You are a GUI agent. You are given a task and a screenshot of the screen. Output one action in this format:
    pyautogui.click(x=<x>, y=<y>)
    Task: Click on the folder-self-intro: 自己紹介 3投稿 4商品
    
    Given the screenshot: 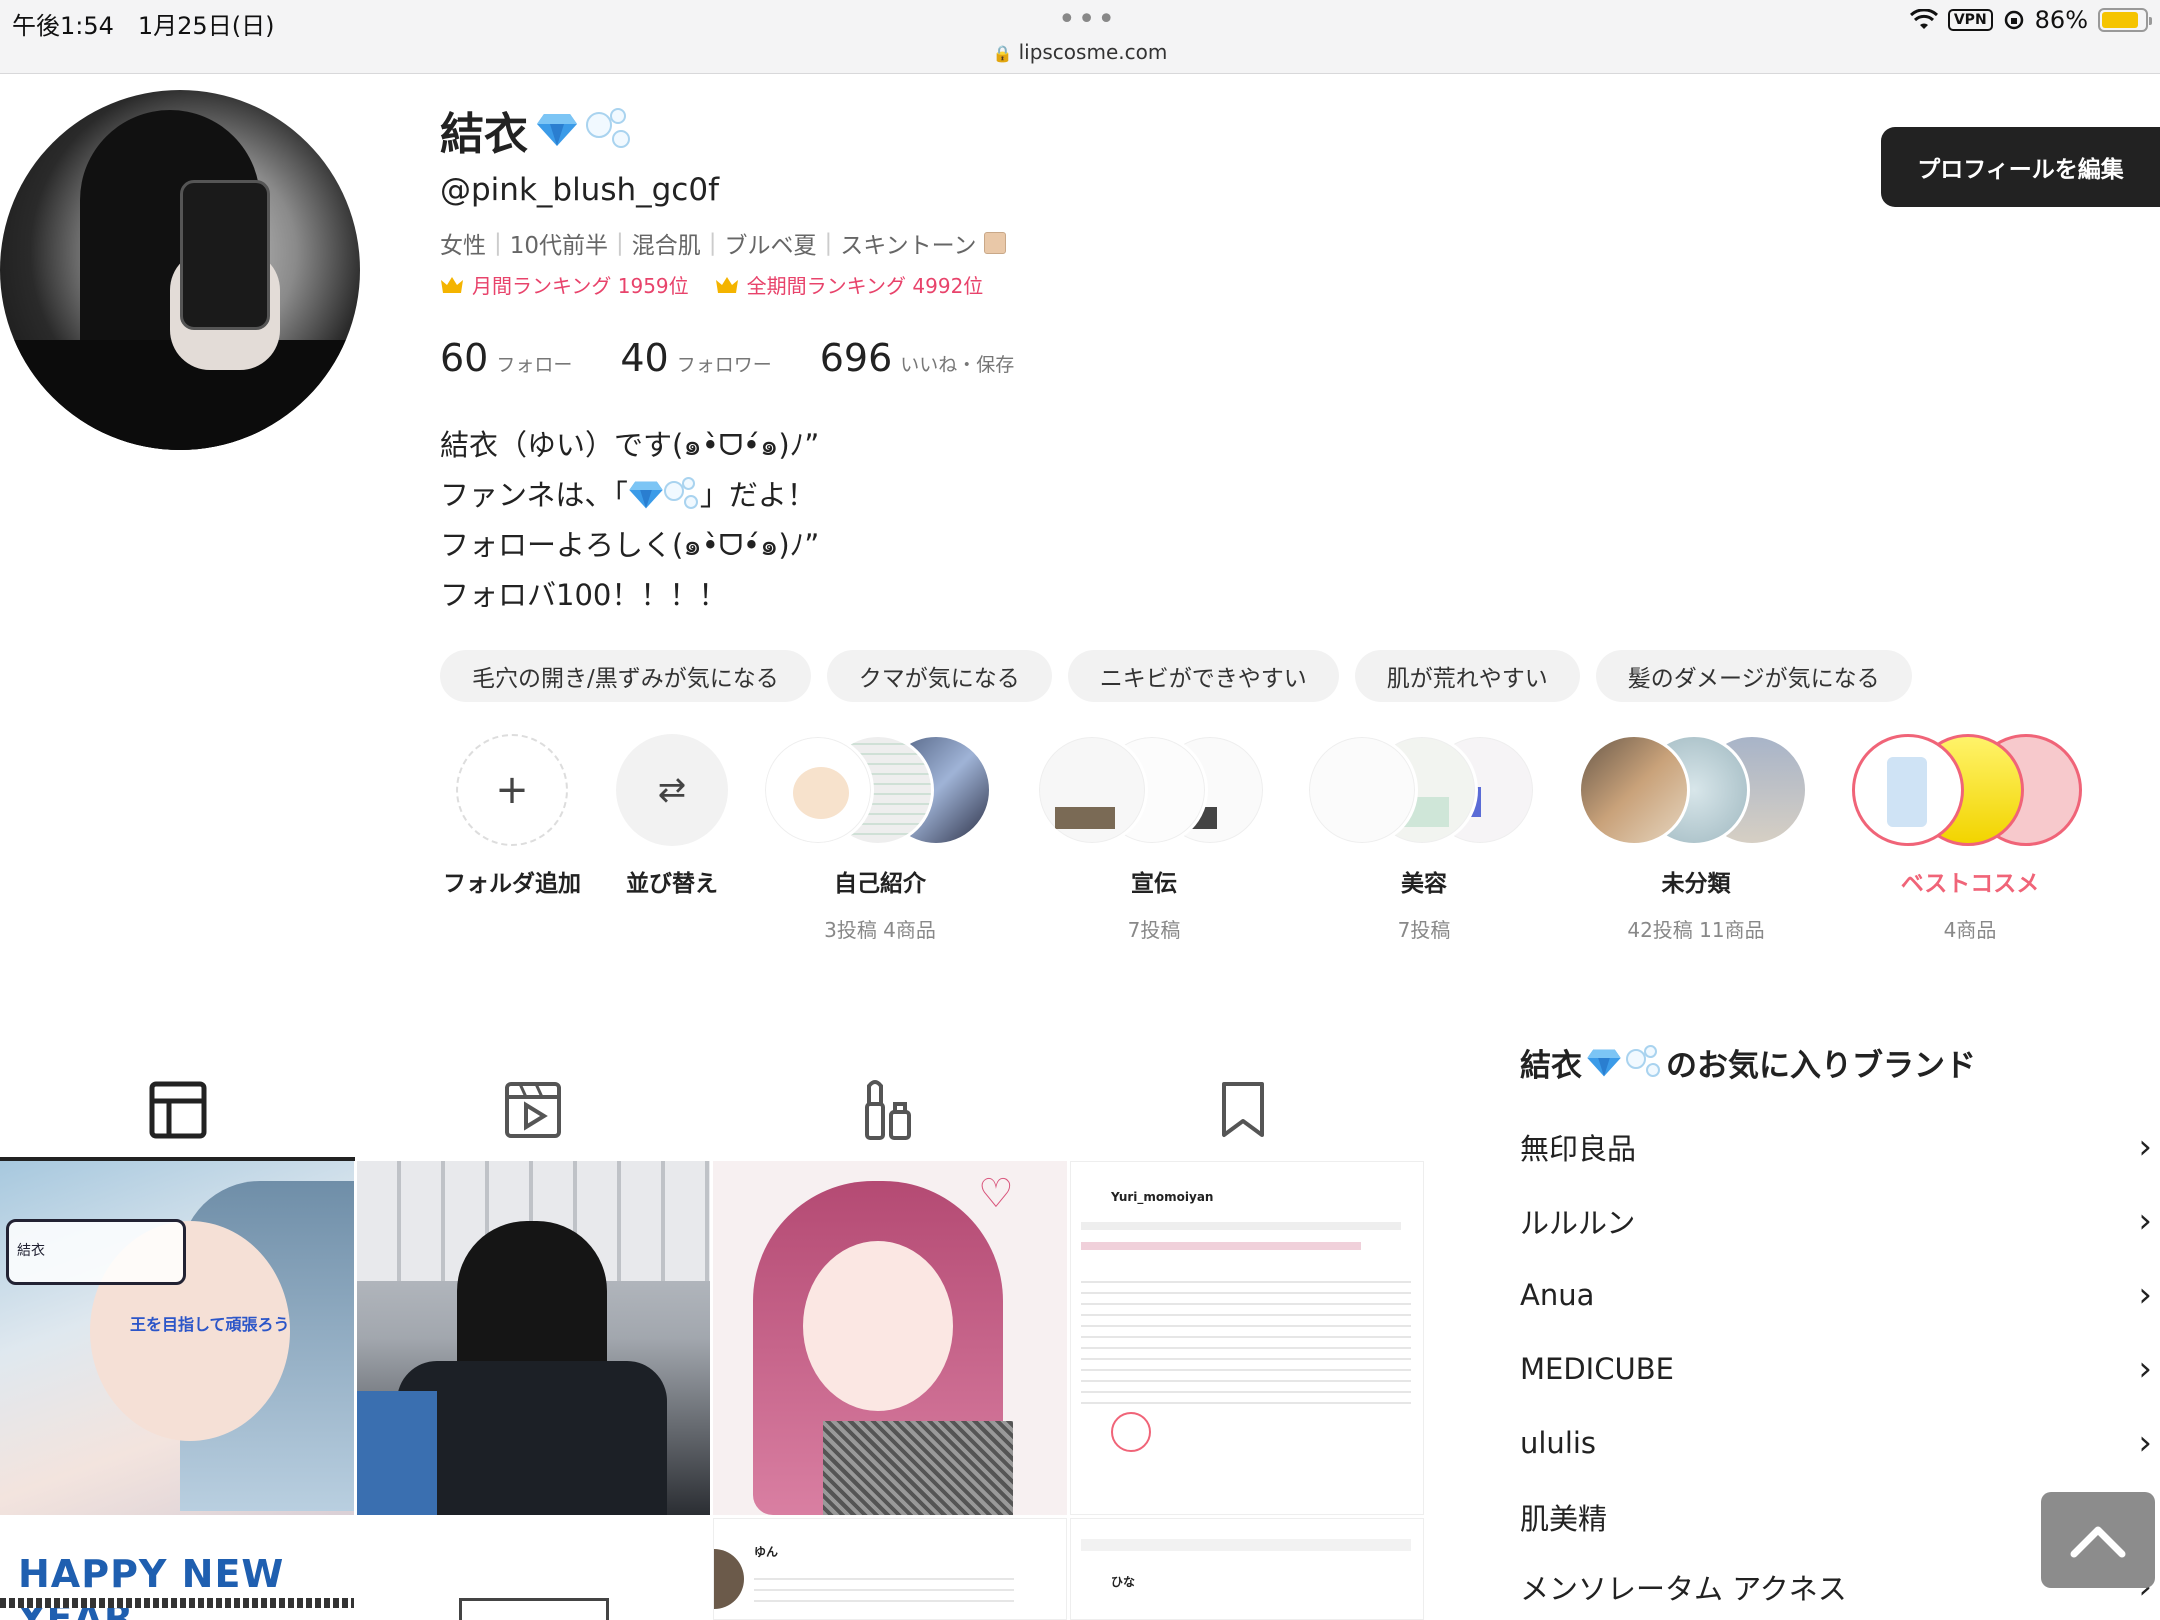 What is the action you would take?
    pyautogui.click(x=880, y=838)
    